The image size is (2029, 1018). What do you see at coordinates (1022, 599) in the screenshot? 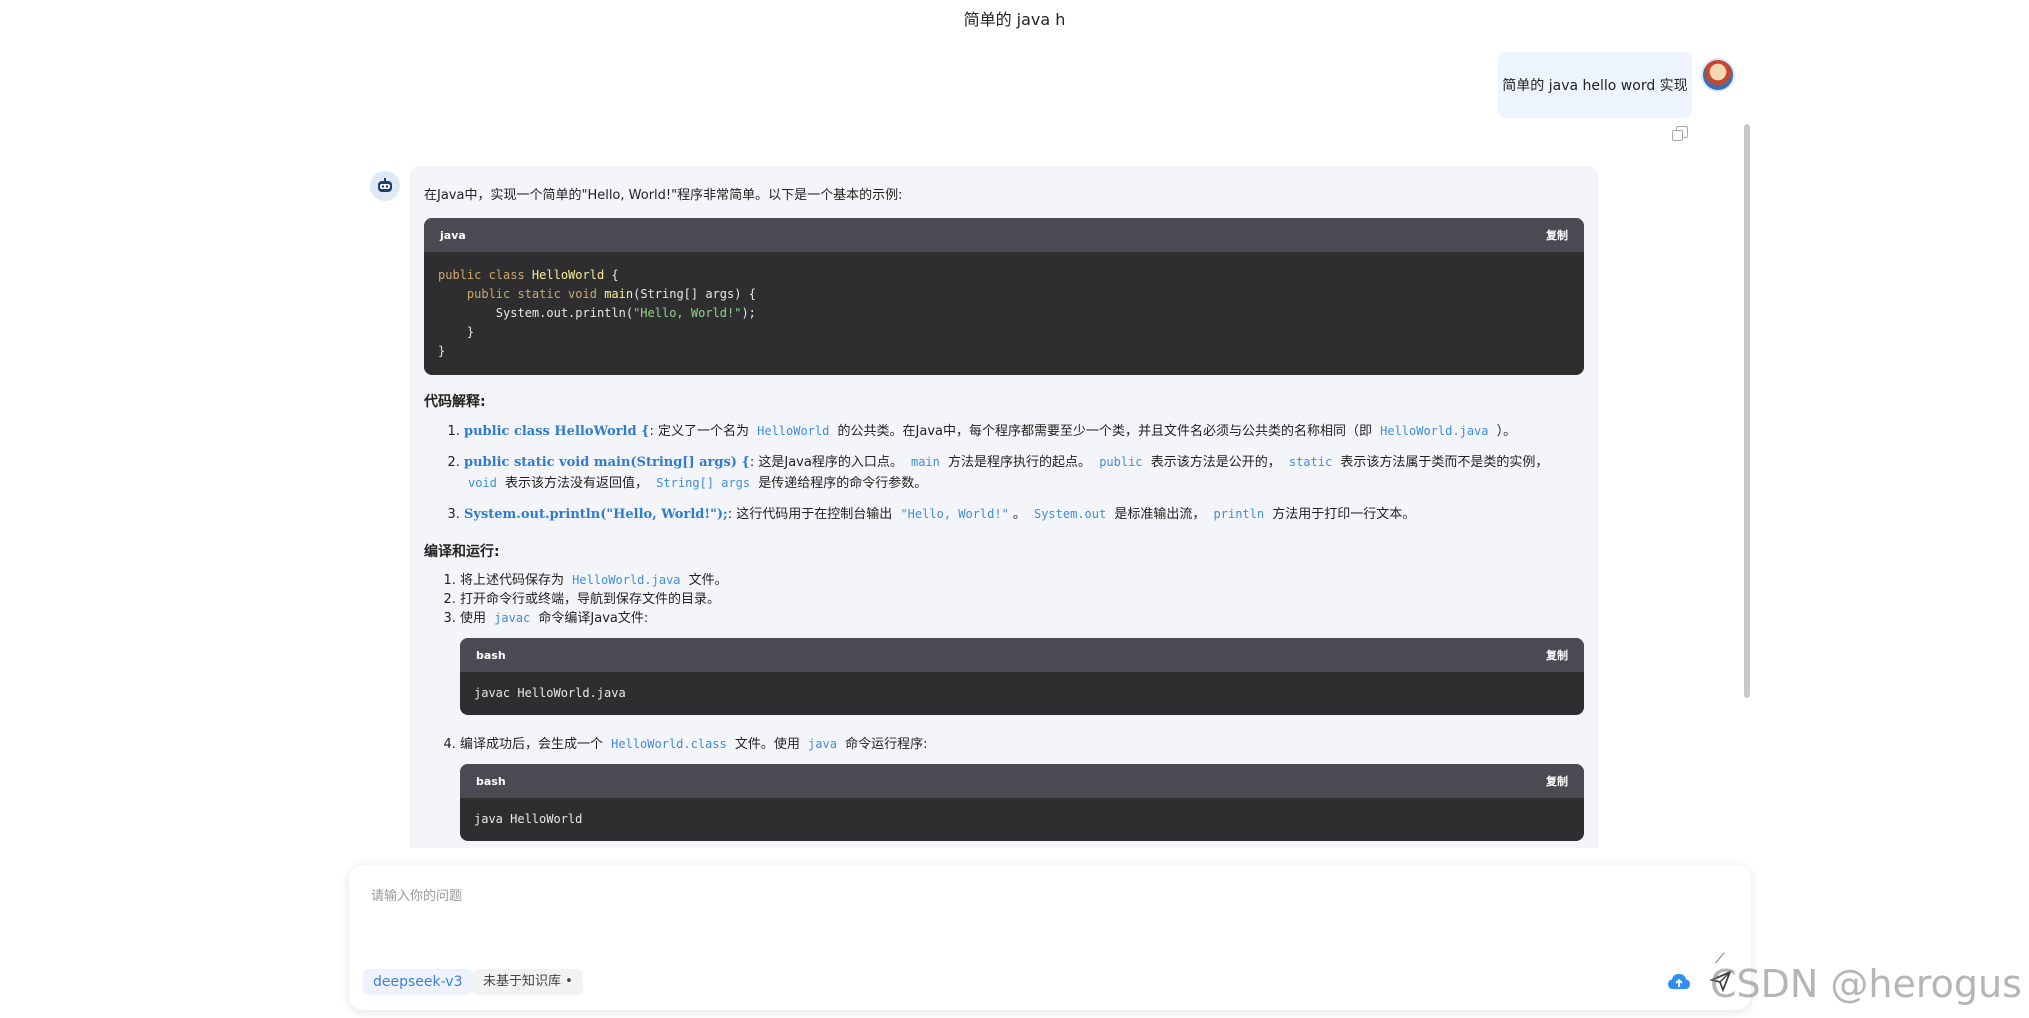
I see `list-item: 打开命令行或终端，导航到保存文件的目录。` at bounding box center [1022, 599].